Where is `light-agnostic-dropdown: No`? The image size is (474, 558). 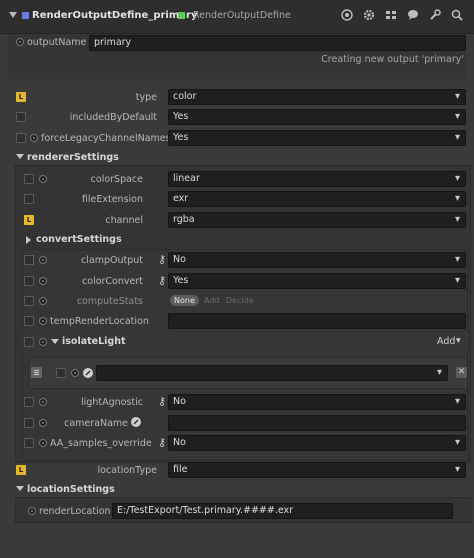
light-agnostic-dropdown: No is located at coordinates (317, 402).